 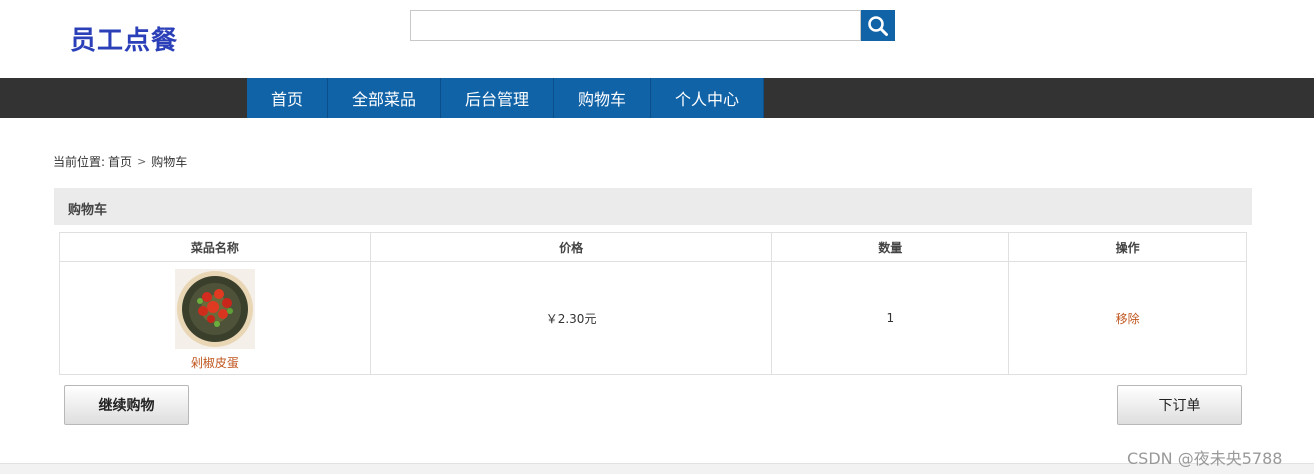 I want to click on dish-name-link: 剁椒皮蛋, so click(x=215, y=362).